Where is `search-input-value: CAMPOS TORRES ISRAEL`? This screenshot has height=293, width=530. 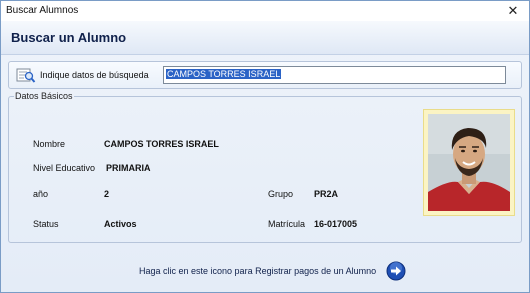
search-input-value: CAMPOS TORRES ISRAEL is located at coordinates (224, 74).